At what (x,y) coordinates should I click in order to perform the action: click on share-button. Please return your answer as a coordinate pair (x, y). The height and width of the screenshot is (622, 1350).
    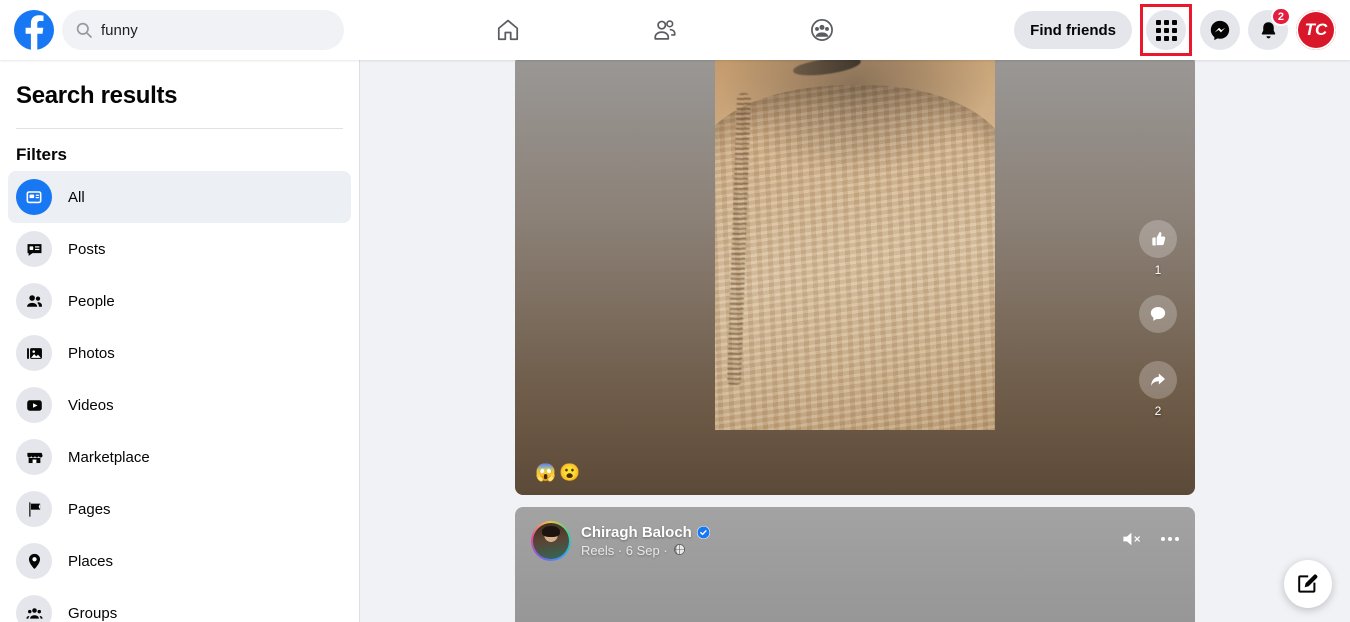
    Looking at the image, I should click on (1158, 380).